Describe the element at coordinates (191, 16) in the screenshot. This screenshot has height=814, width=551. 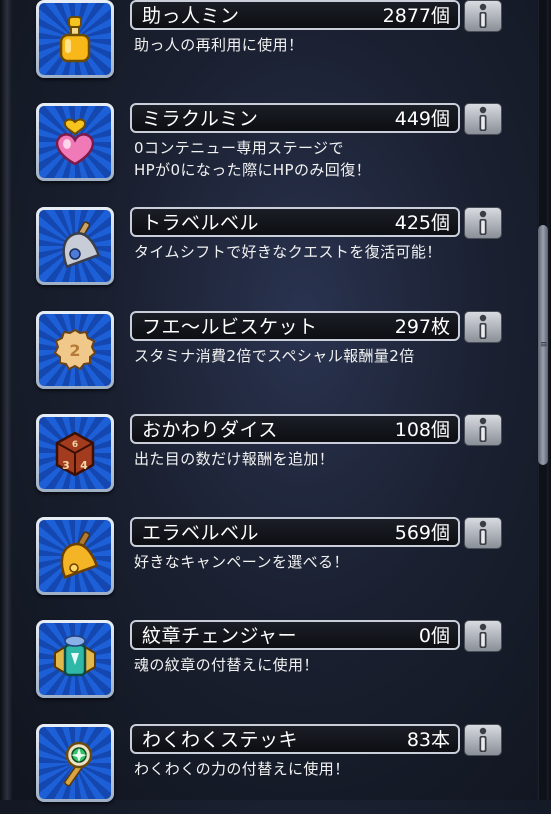
I see `item-name: 助っ人ミン` at that location.